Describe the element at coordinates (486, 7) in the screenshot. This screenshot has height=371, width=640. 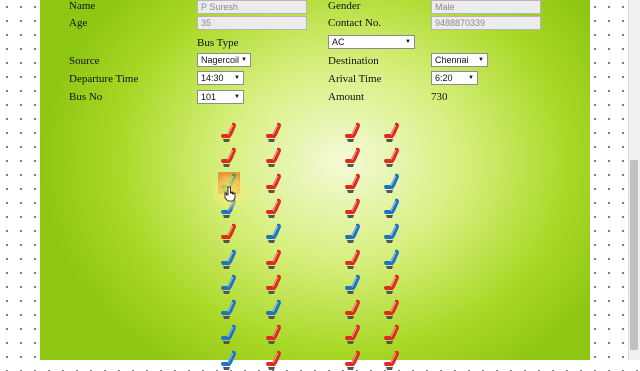
I see `gender-field: Male` at that location.